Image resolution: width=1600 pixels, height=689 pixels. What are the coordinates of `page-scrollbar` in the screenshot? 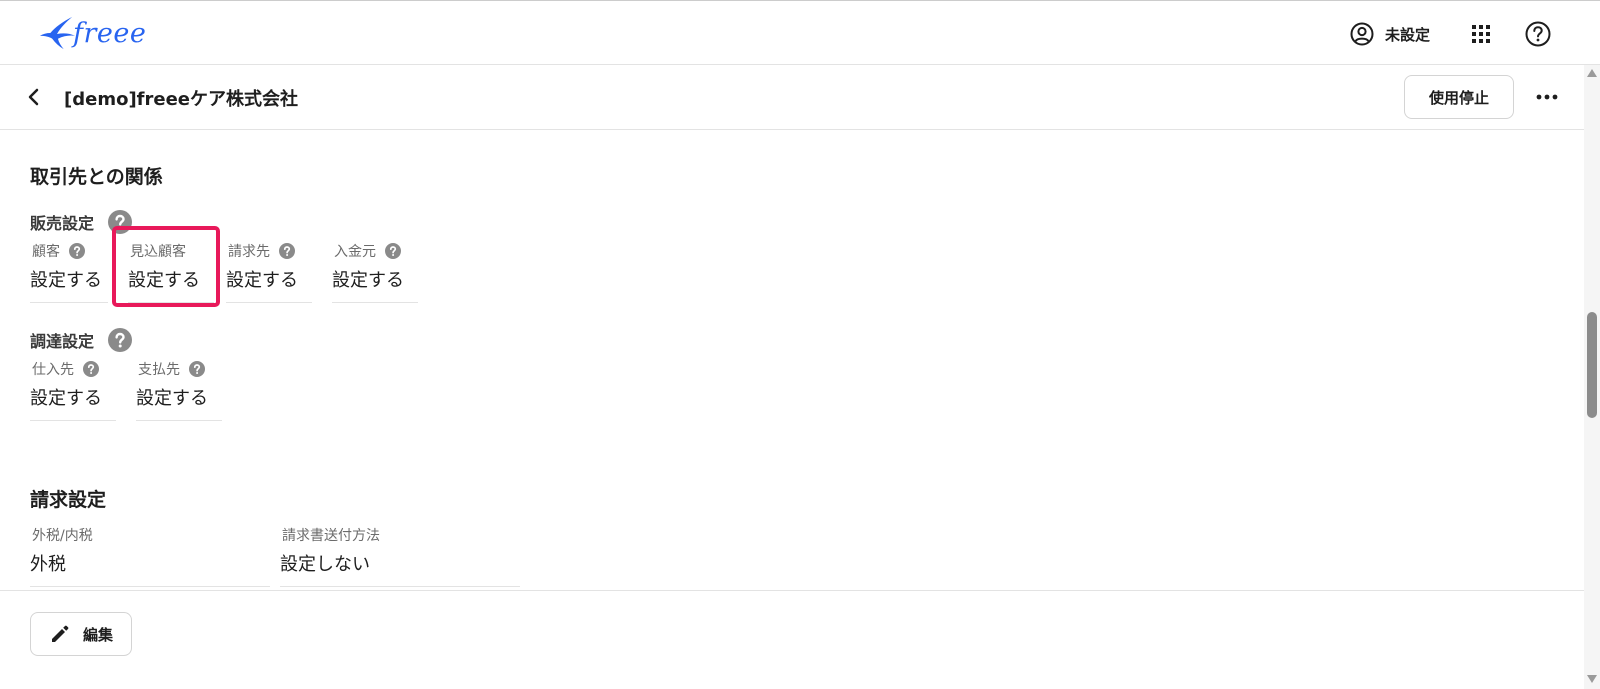 It's located at (1592, 377).